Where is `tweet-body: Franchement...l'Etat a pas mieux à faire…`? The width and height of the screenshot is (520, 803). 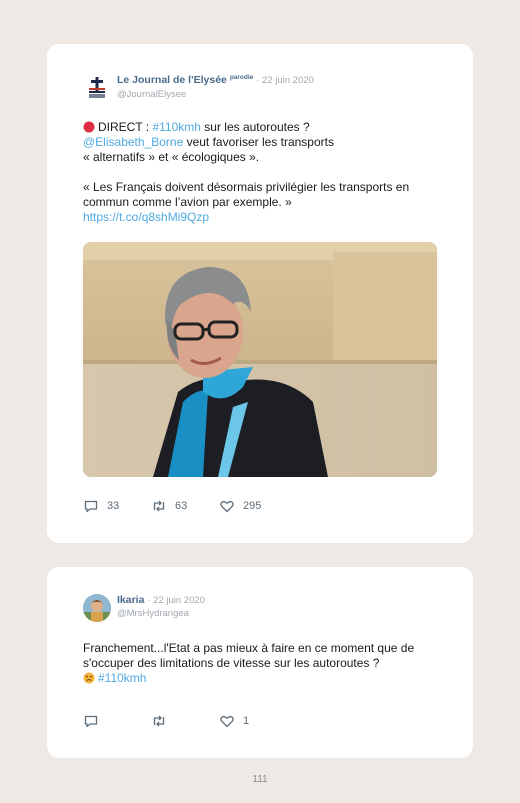 tweet-body: Franchement...l'Etat a pas mieux à faire… is located at coordinates (249, 655).